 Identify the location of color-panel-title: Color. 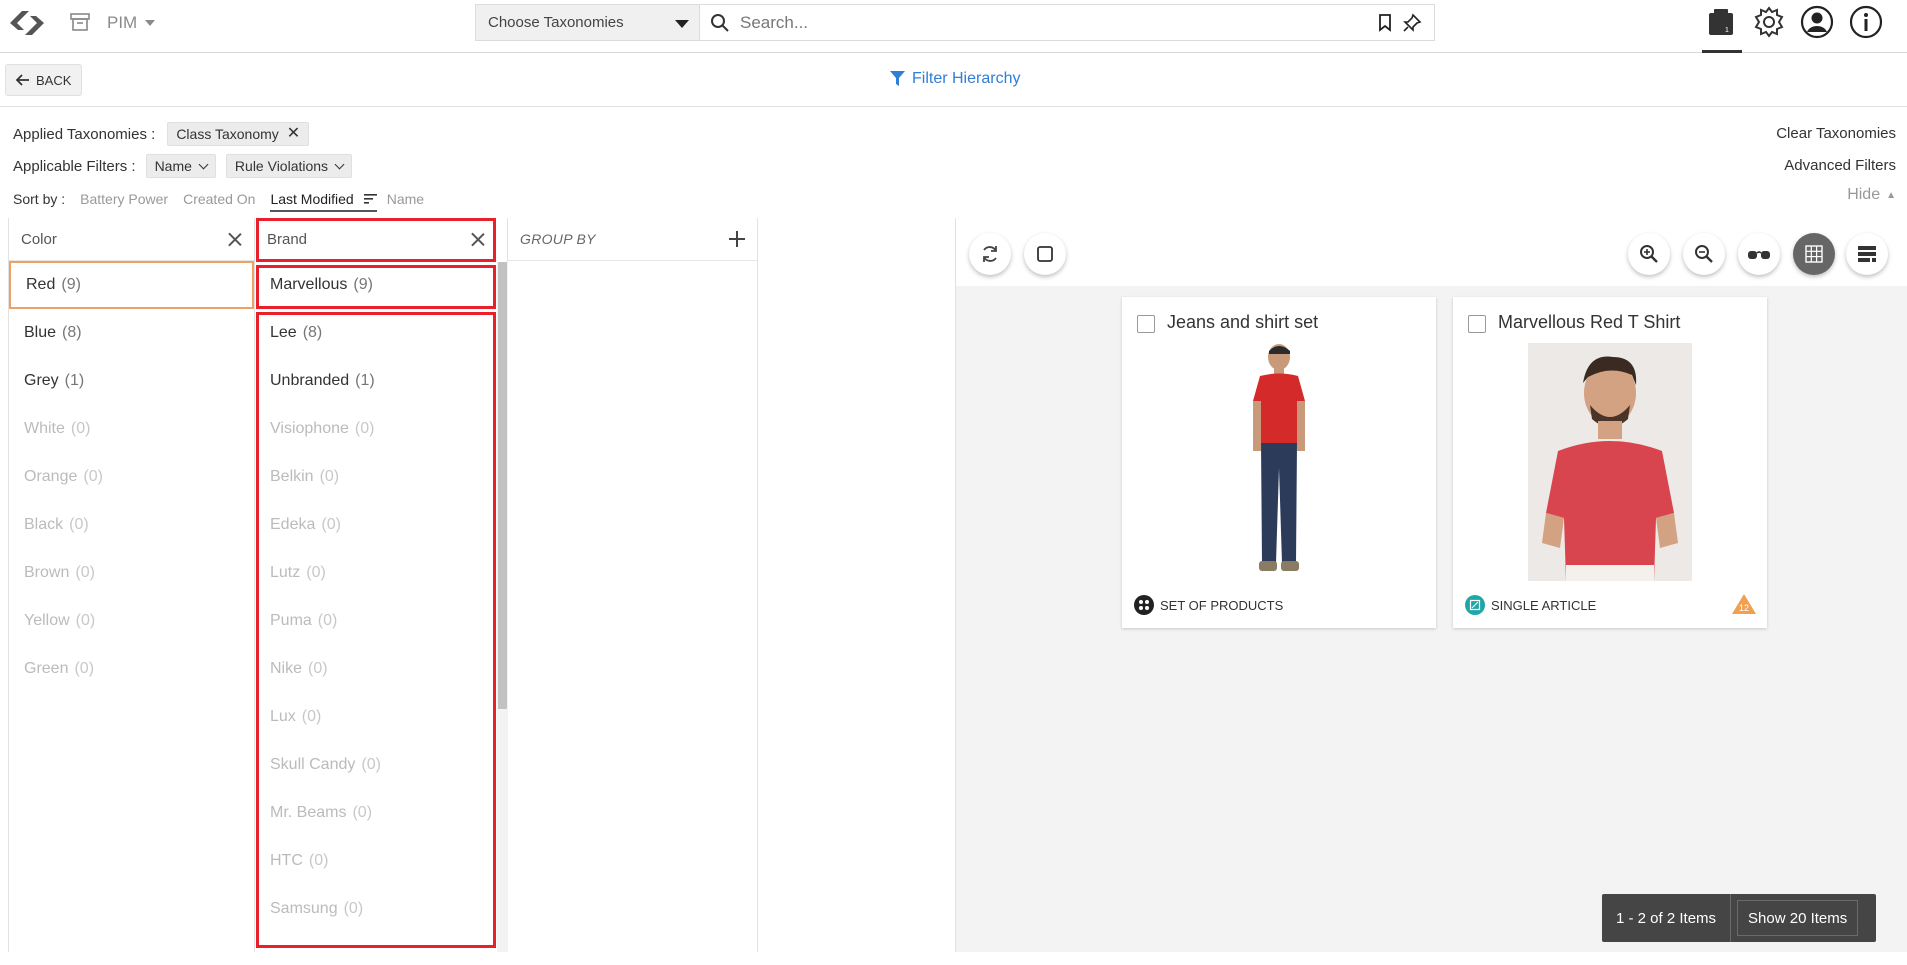
(39, 239).